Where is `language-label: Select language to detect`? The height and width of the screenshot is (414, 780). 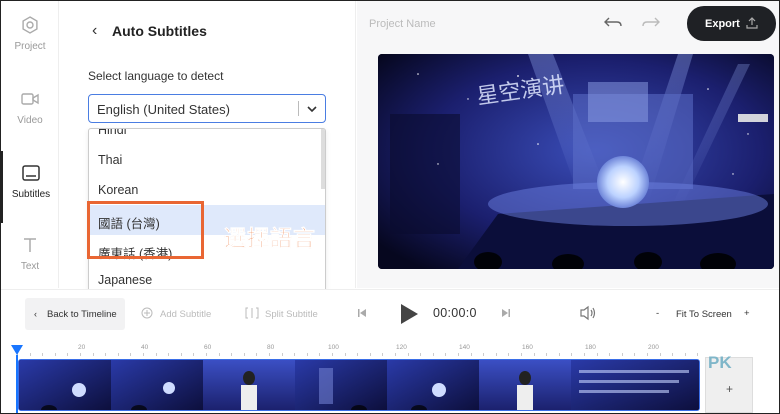
language-label: Select language to detect is located at coordinates (156, 76).